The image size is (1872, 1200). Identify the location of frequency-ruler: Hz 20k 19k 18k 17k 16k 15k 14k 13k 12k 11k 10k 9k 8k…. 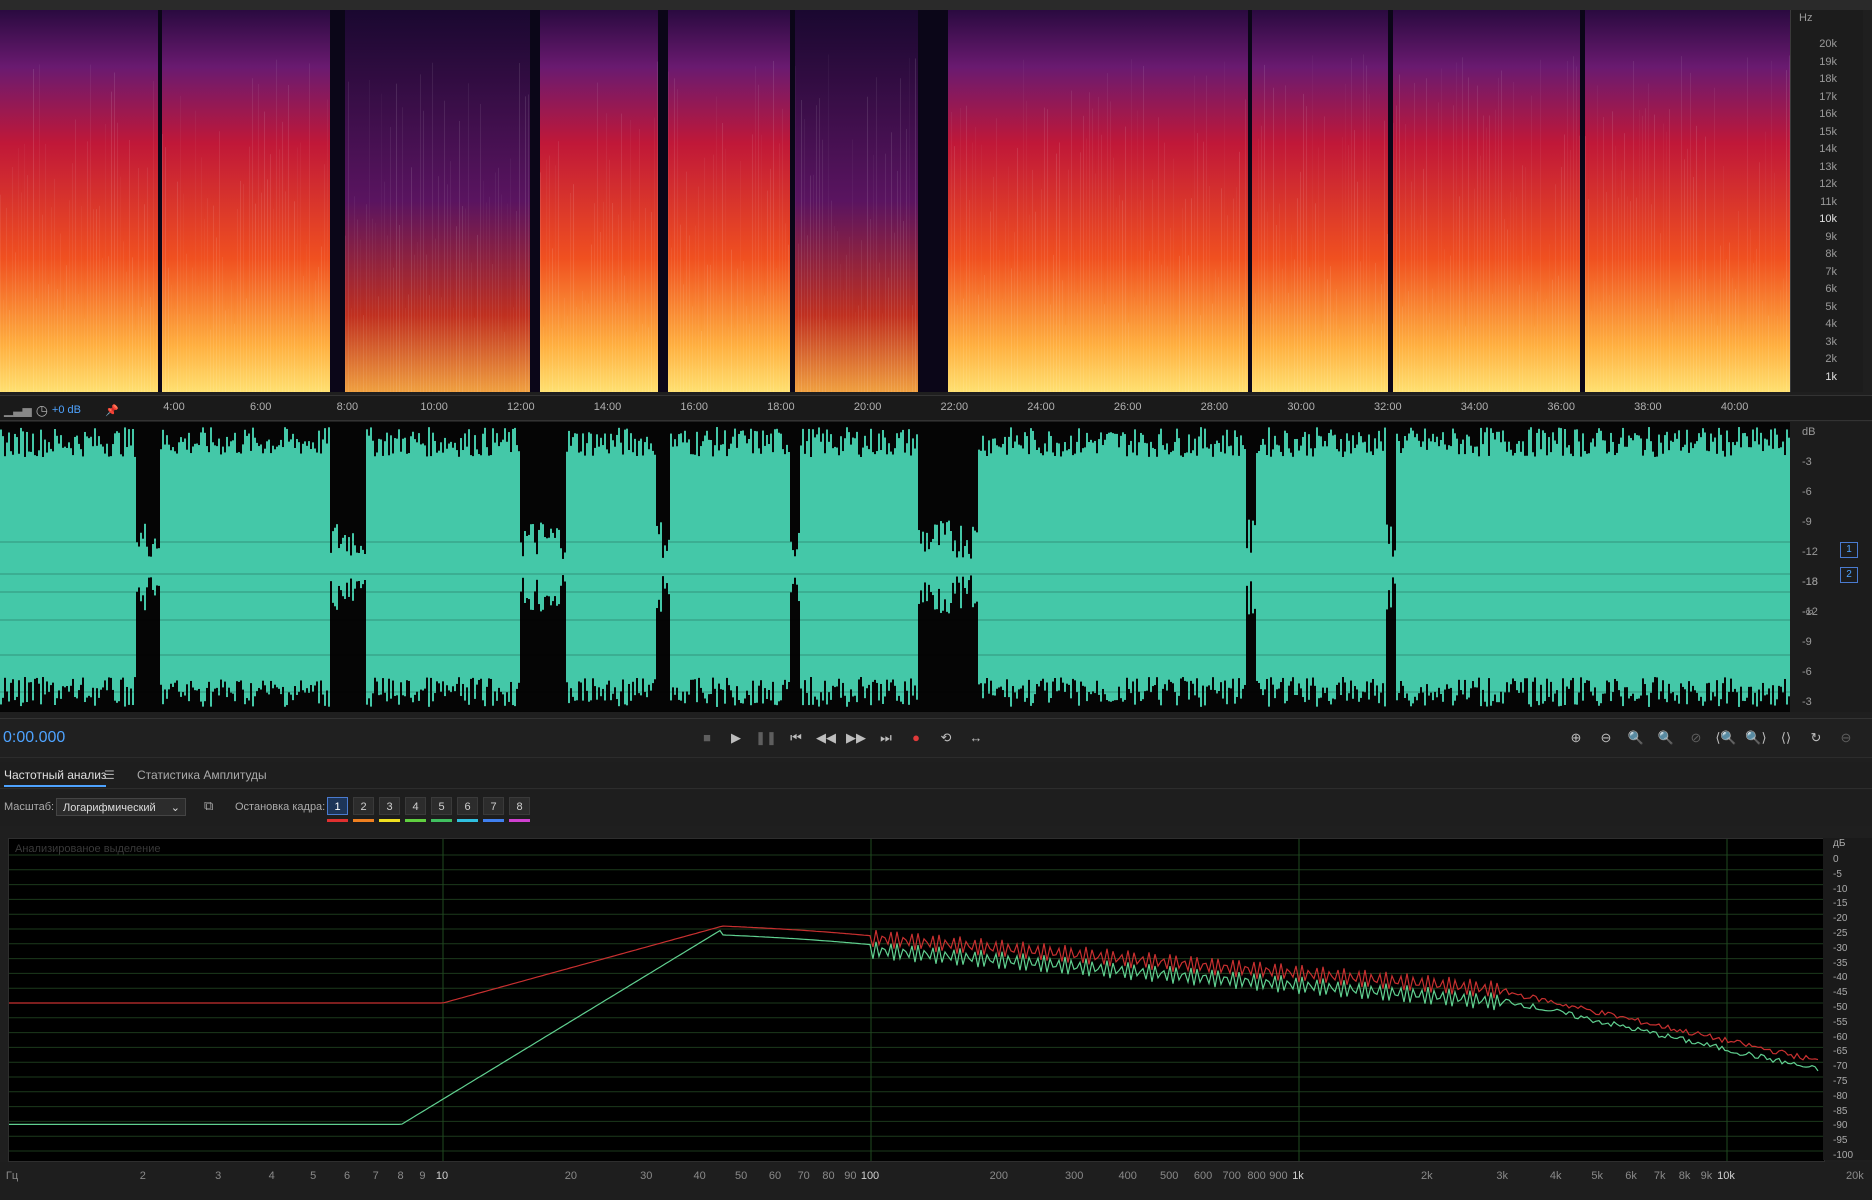
(1826, 201).